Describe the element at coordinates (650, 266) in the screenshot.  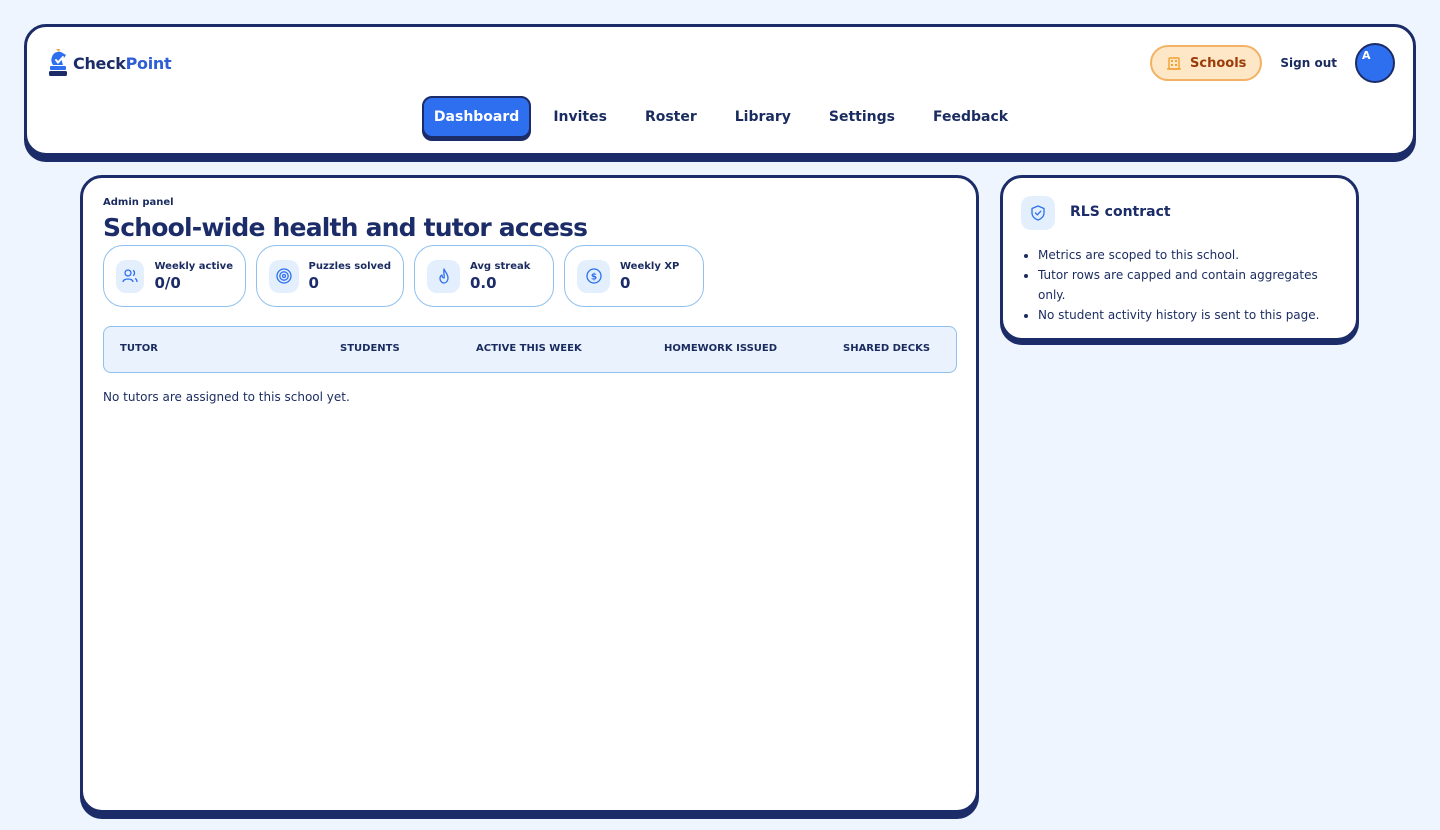
I see `stat-label: Weekly XP` at that location.